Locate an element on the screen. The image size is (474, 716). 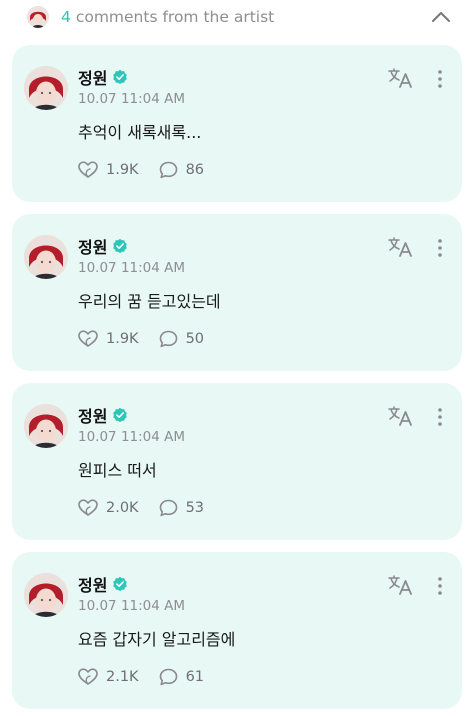
like-count: 2.1K is located at coordinates (122, 677).